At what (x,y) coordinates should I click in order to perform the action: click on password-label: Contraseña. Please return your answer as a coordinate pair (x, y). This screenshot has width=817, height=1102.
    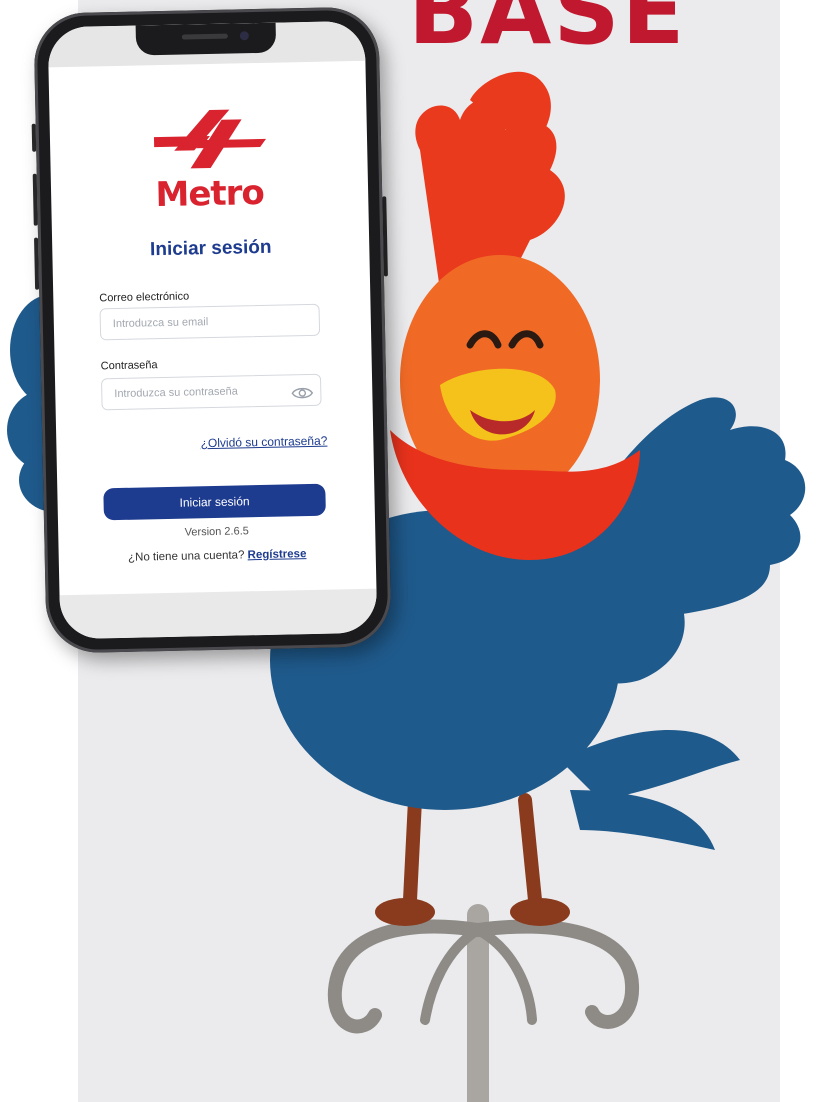
    Looking at the image, I should click on (129, 366).